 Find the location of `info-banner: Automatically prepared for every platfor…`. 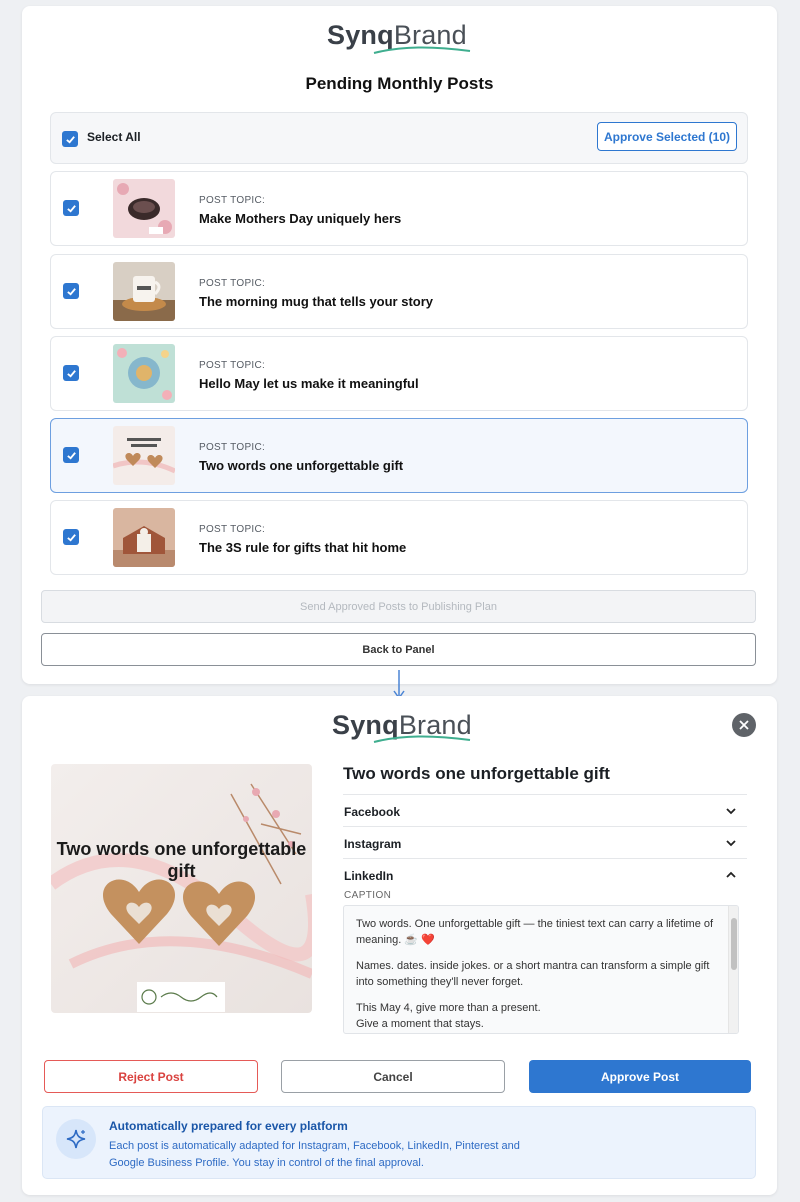

info-banner: Automatically prepared for every platfor… is located at coordinates (399, 1142).